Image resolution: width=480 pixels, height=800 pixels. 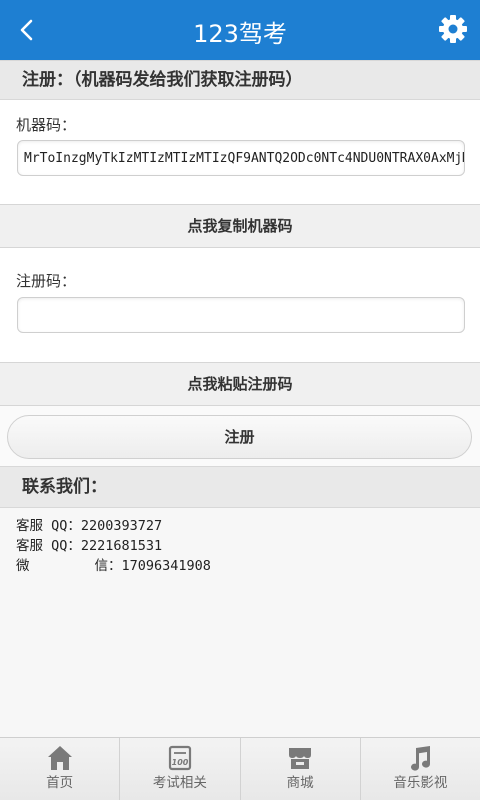 I want to click on reg-code-card: 注册码：, so click(x=240, y=305).